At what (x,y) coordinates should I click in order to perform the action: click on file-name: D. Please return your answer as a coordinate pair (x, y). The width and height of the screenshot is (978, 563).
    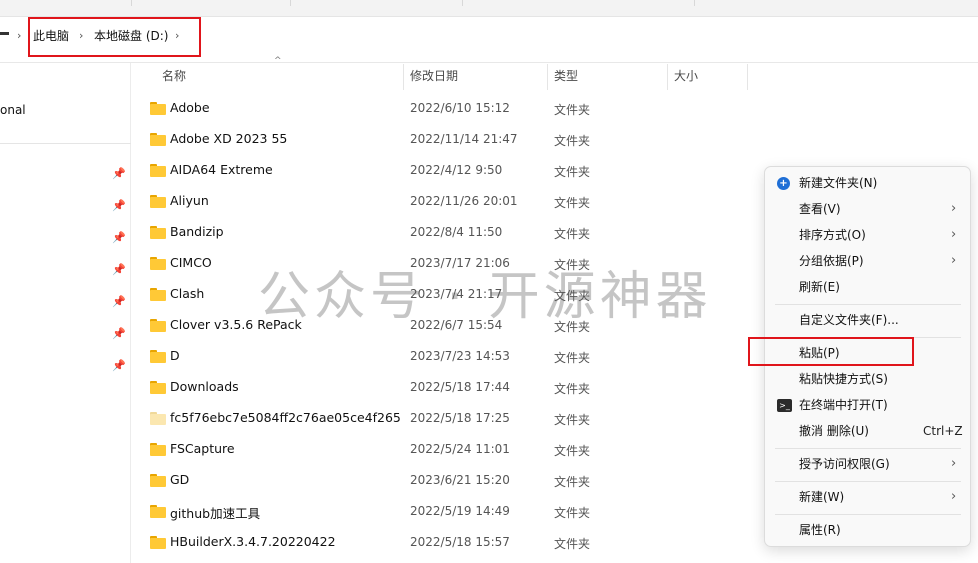
    Looking at the image, I should click on (175, 355).